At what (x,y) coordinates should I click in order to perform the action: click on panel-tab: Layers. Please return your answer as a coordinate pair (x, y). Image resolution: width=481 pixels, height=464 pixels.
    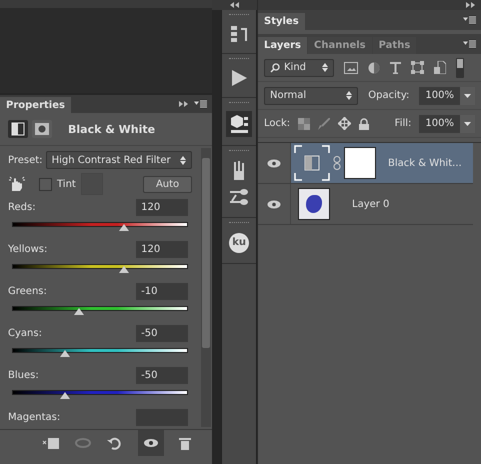
    Looking at the image, I should click on (282, 45).